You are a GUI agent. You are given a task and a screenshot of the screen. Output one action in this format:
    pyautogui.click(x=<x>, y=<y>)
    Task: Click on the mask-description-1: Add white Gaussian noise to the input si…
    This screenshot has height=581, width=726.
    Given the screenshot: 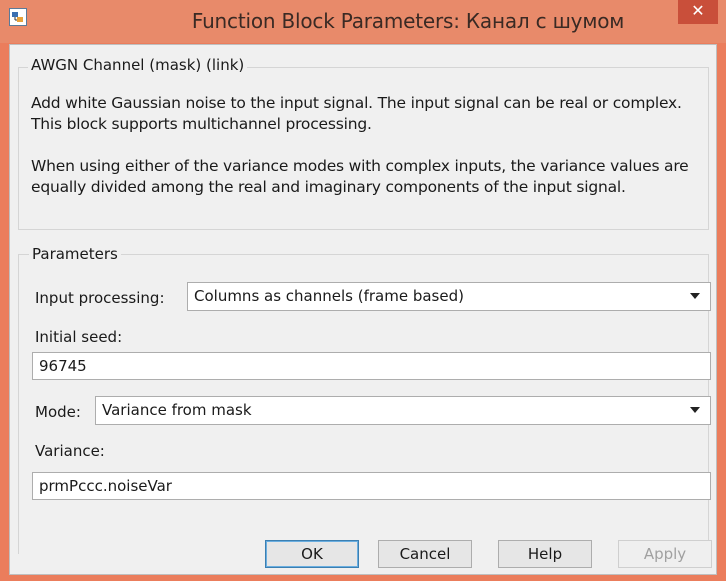 What is the action you would take?
    pyautogui.click(x=356, y=113)
    